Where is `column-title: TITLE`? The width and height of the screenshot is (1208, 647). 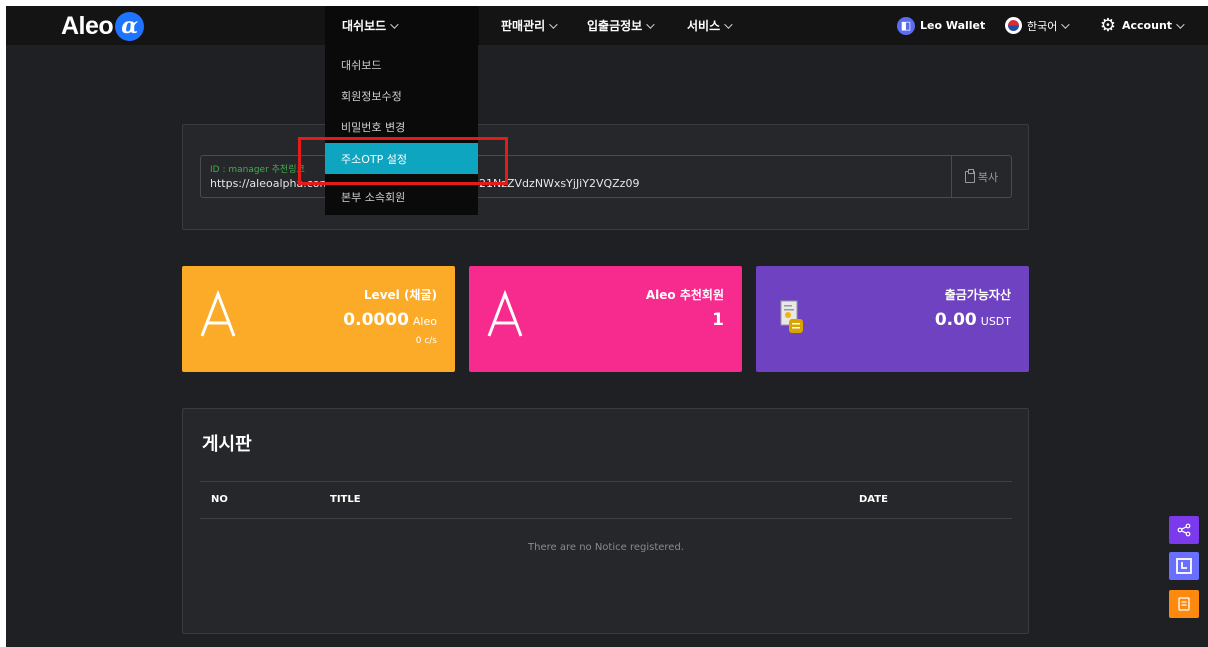 column-title: TITLE is located at coordinates (345, 499).